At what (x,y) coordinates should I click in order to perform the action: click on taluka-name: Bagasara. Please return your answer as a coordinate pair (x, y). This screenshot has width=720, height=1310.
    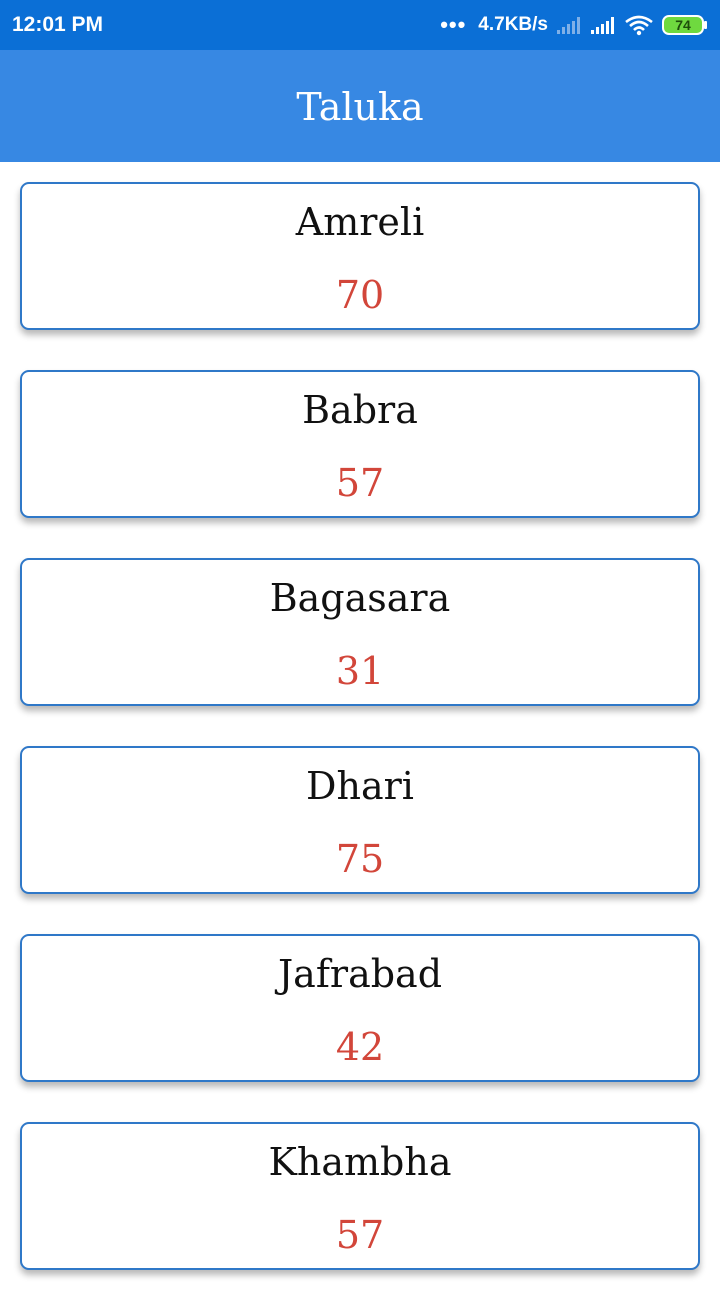
    Looking at the image, I should click on (360, 598).